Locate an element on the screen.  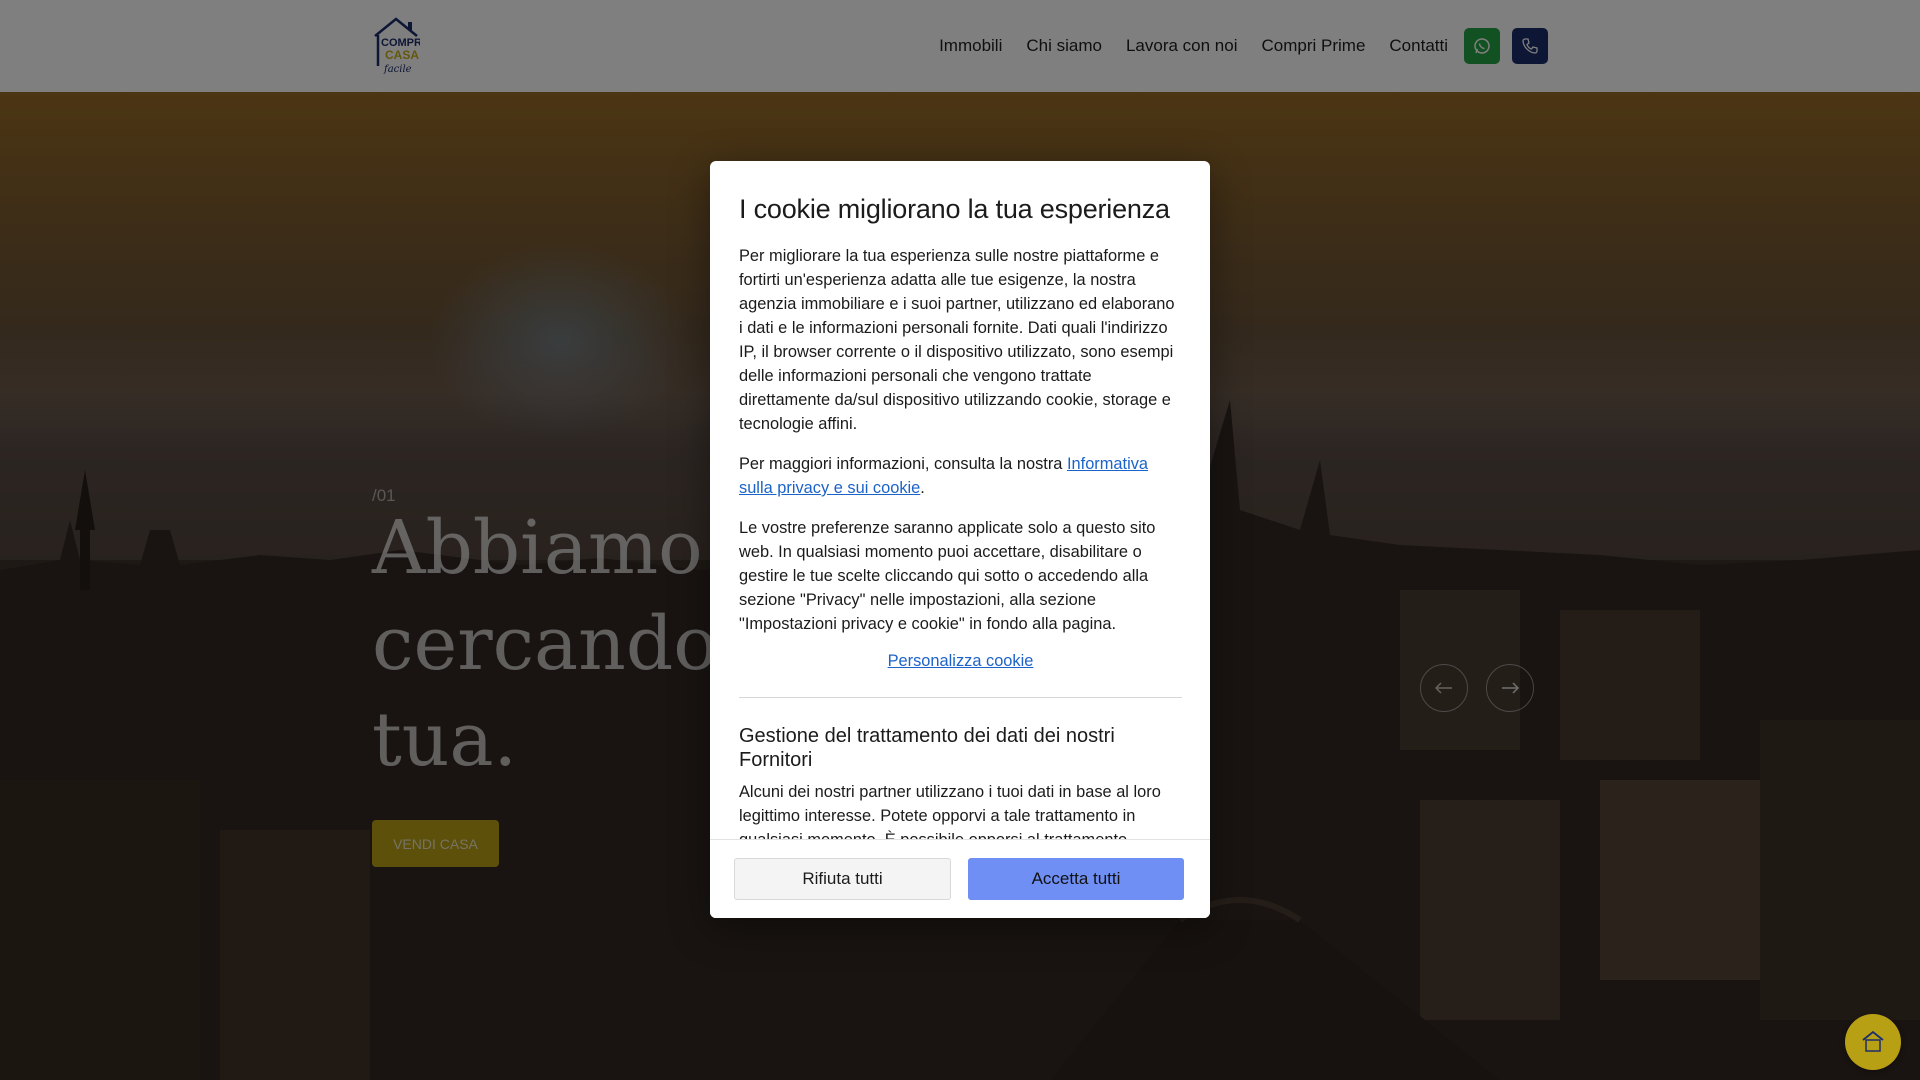
chat-widget-button is located at coordinates (1873, 1042).